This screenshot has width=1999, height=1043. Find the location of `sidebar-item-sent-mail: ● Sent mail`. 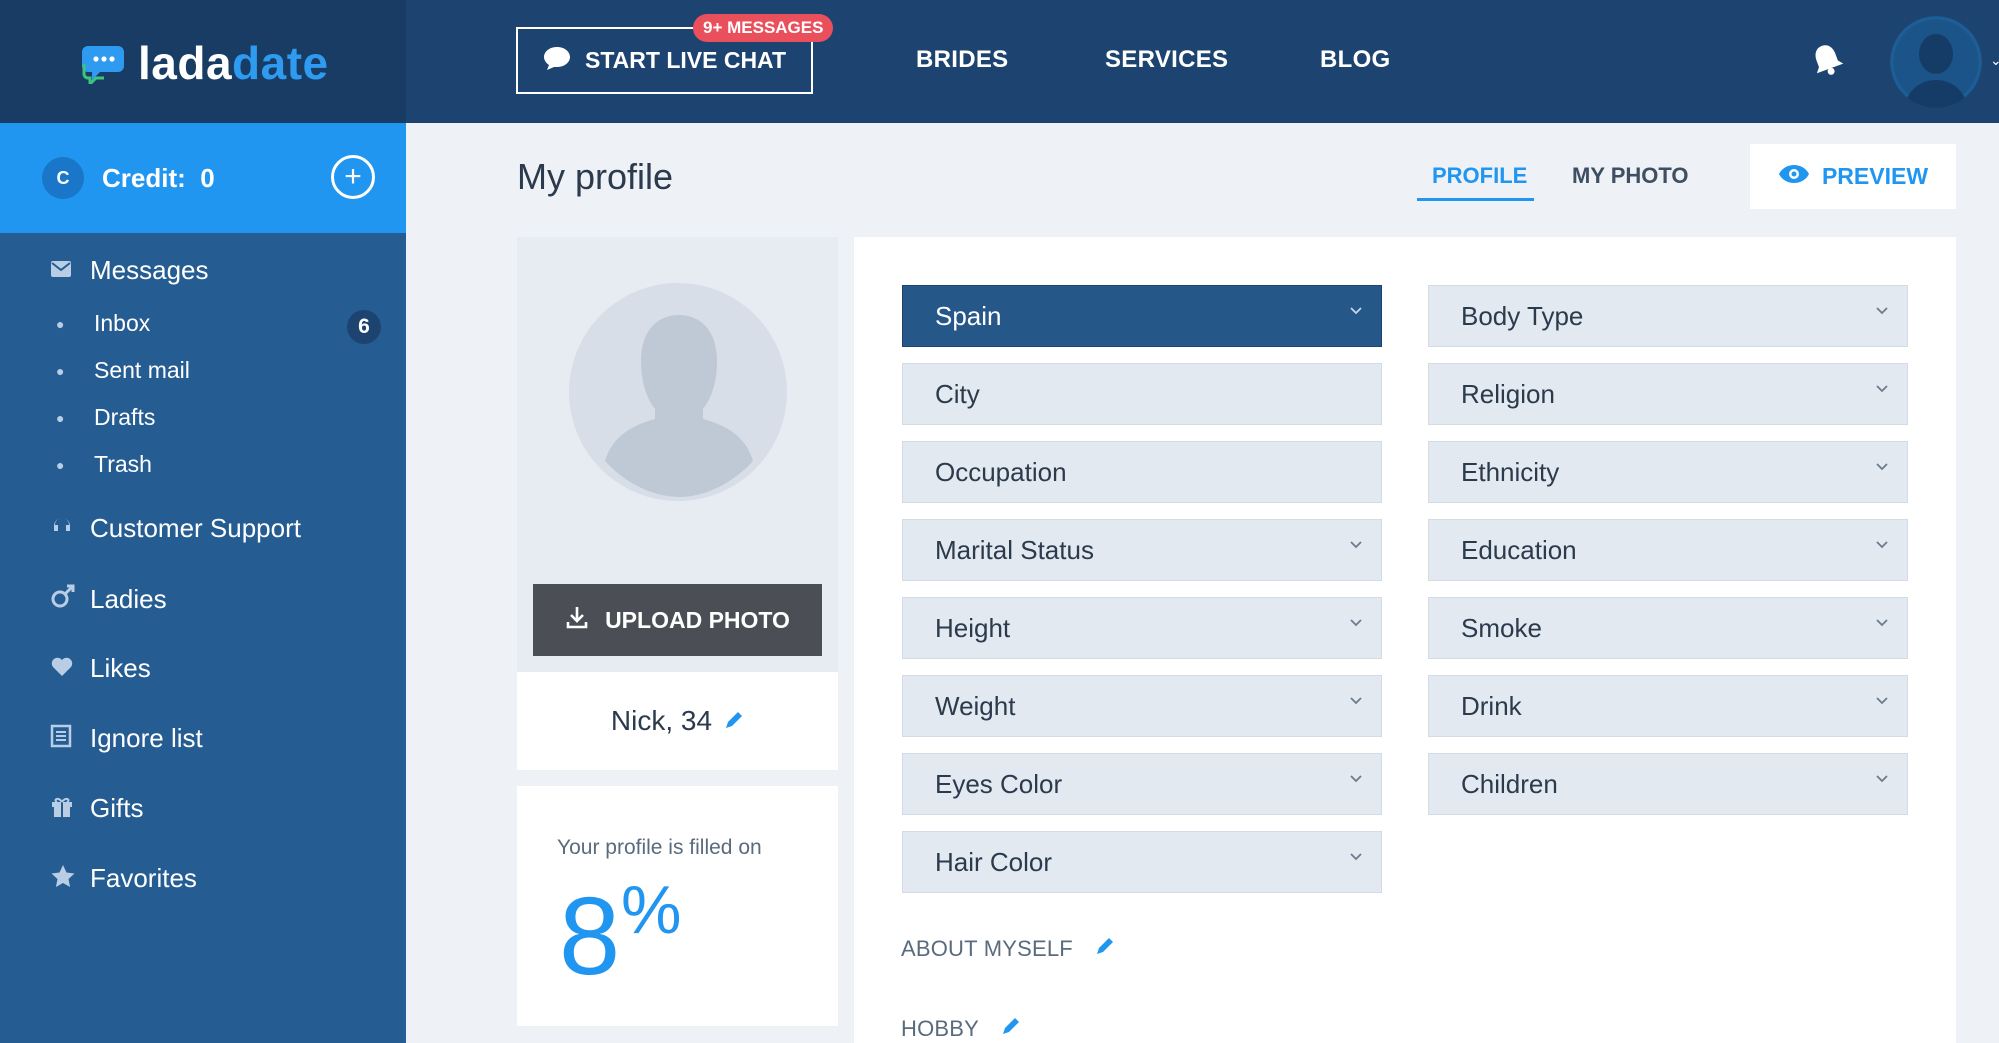

sidebar-item-sent-mail: ● Sent mail is located at coordinates (123, 370).